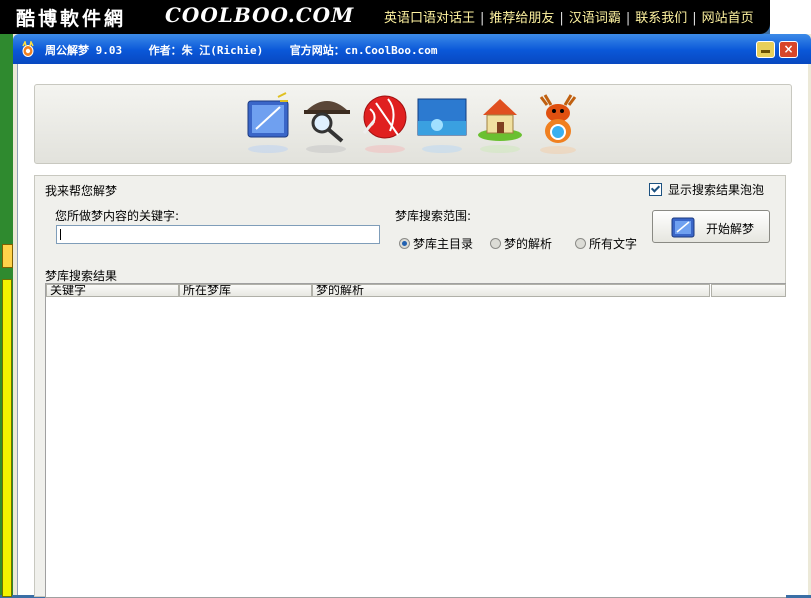  What do you see at coordinates (788, 49) in the screenshot?
I see `close-button: ×` at bounding box center [788, 49].